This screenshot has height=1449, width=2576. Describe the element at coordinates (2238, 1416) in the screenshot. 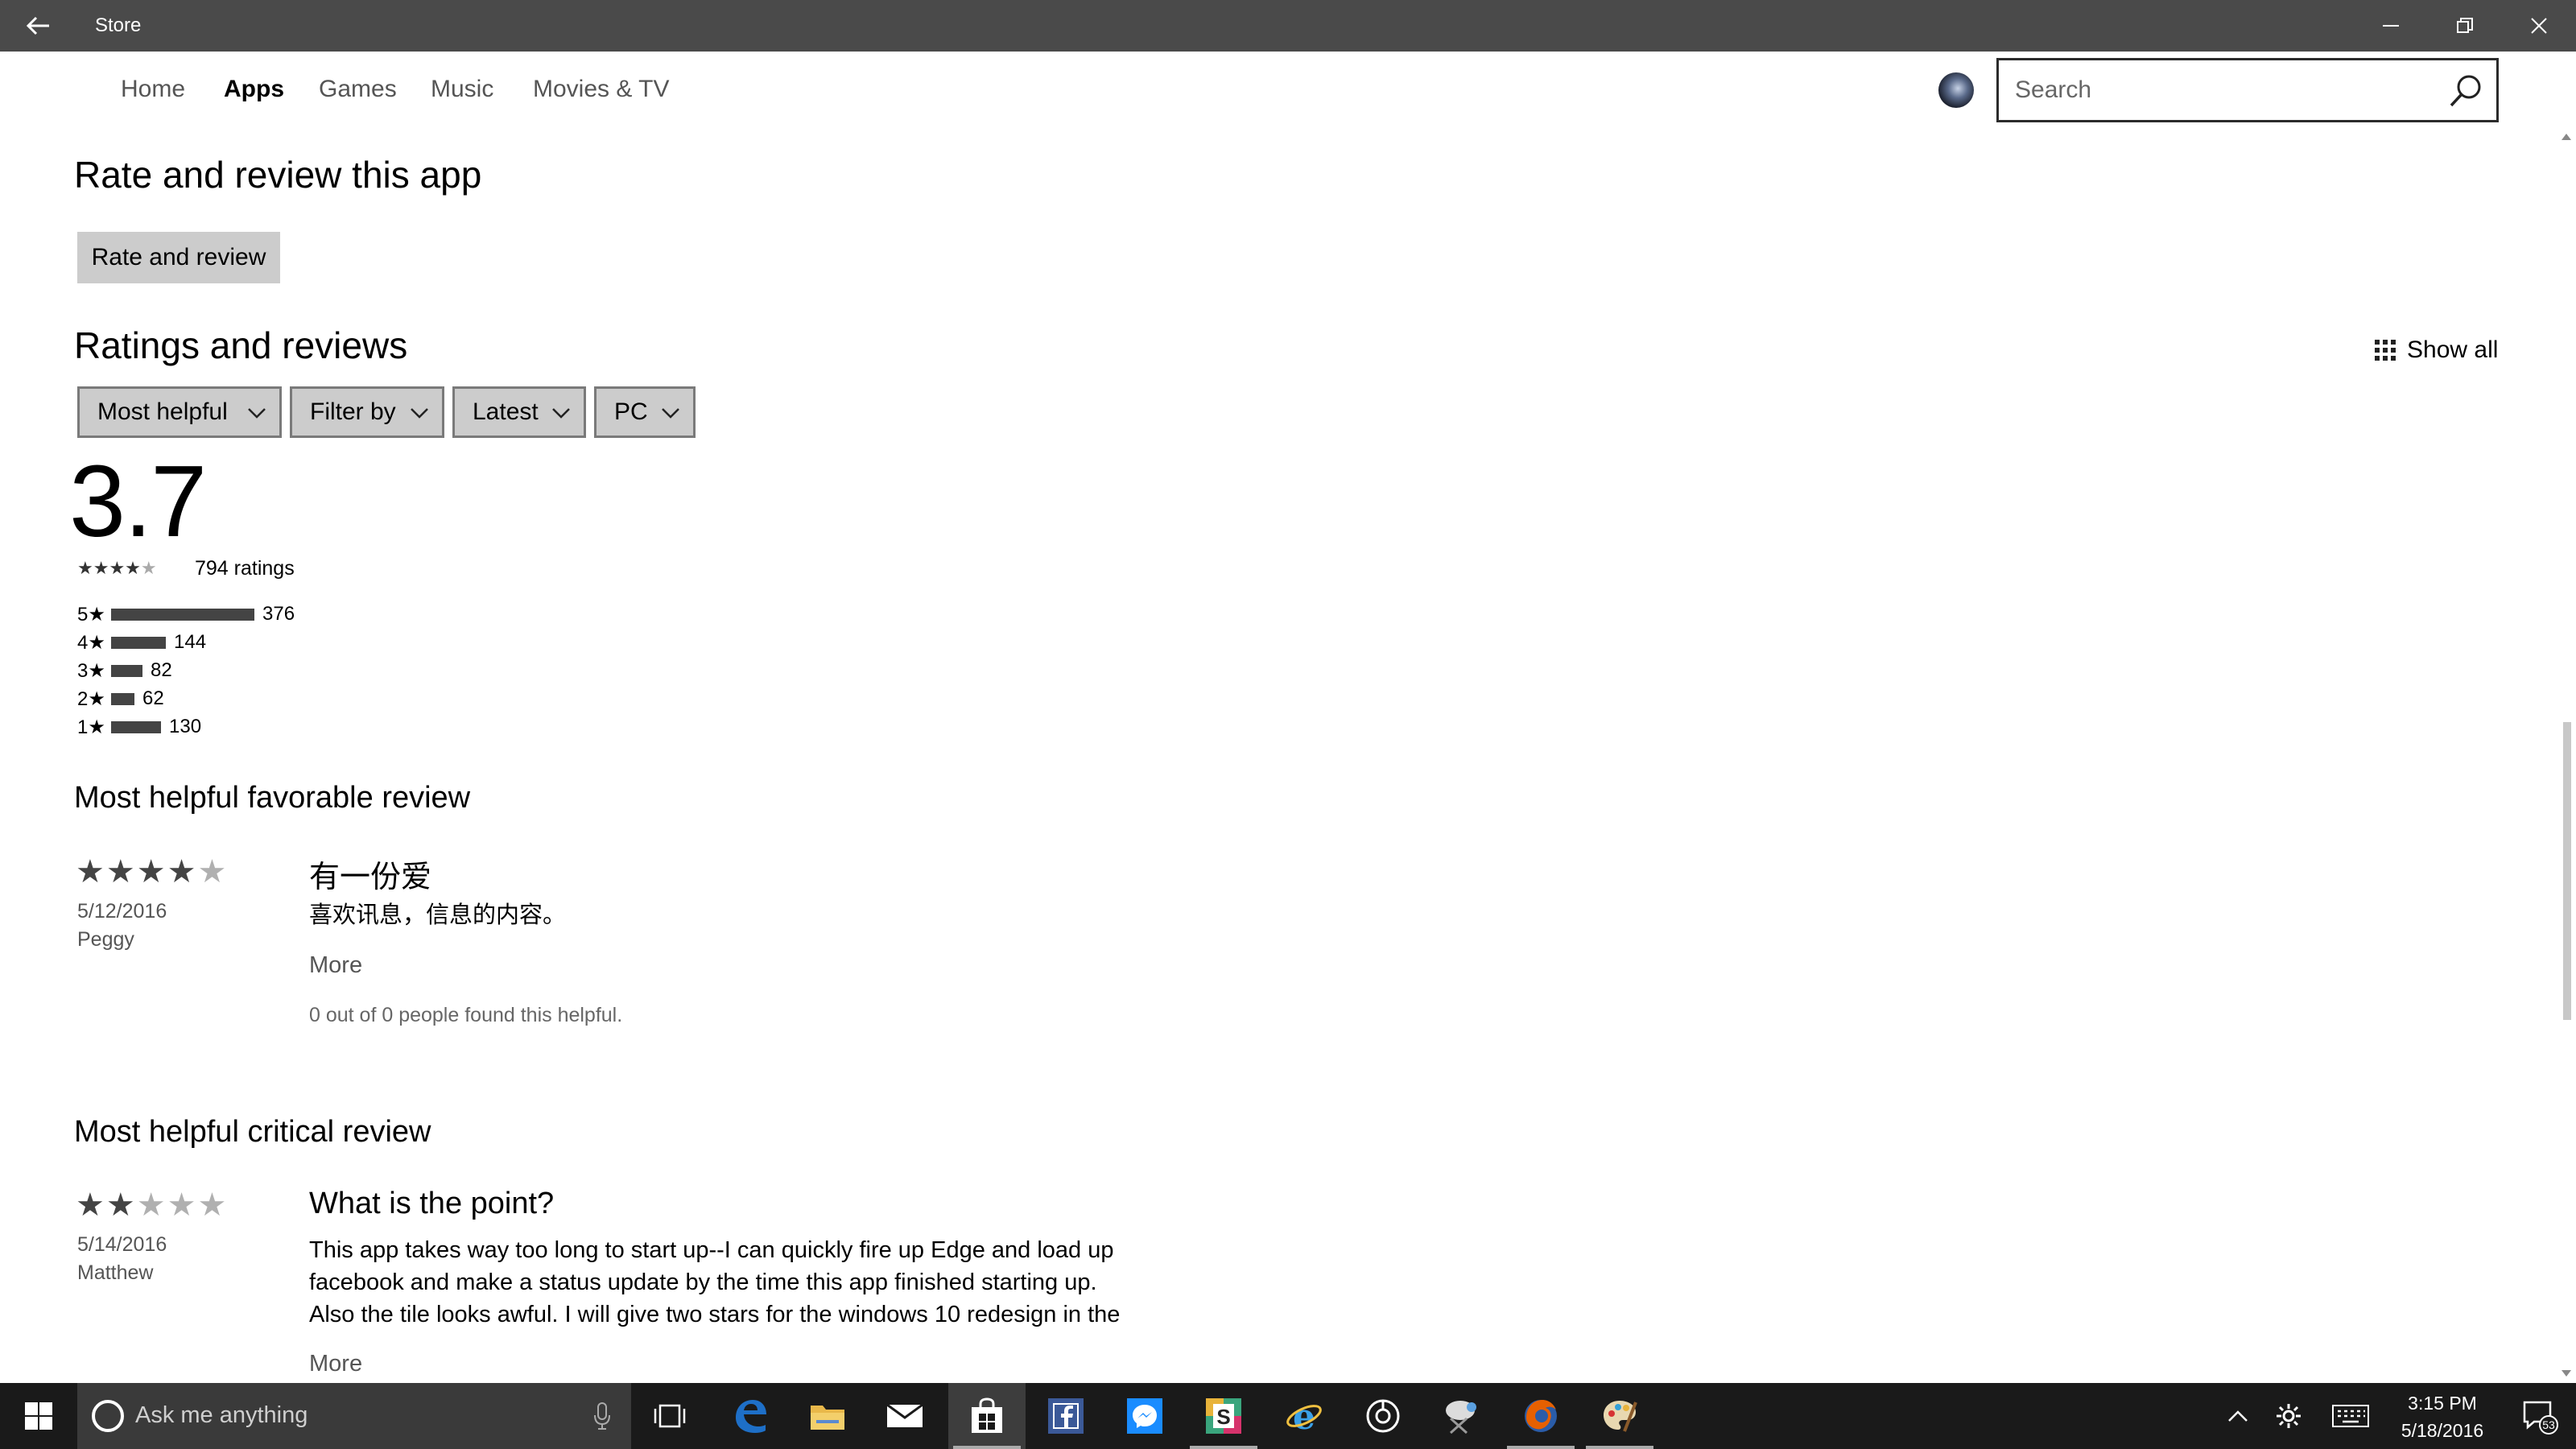

I see `show-hidden-icons-button` at that location.